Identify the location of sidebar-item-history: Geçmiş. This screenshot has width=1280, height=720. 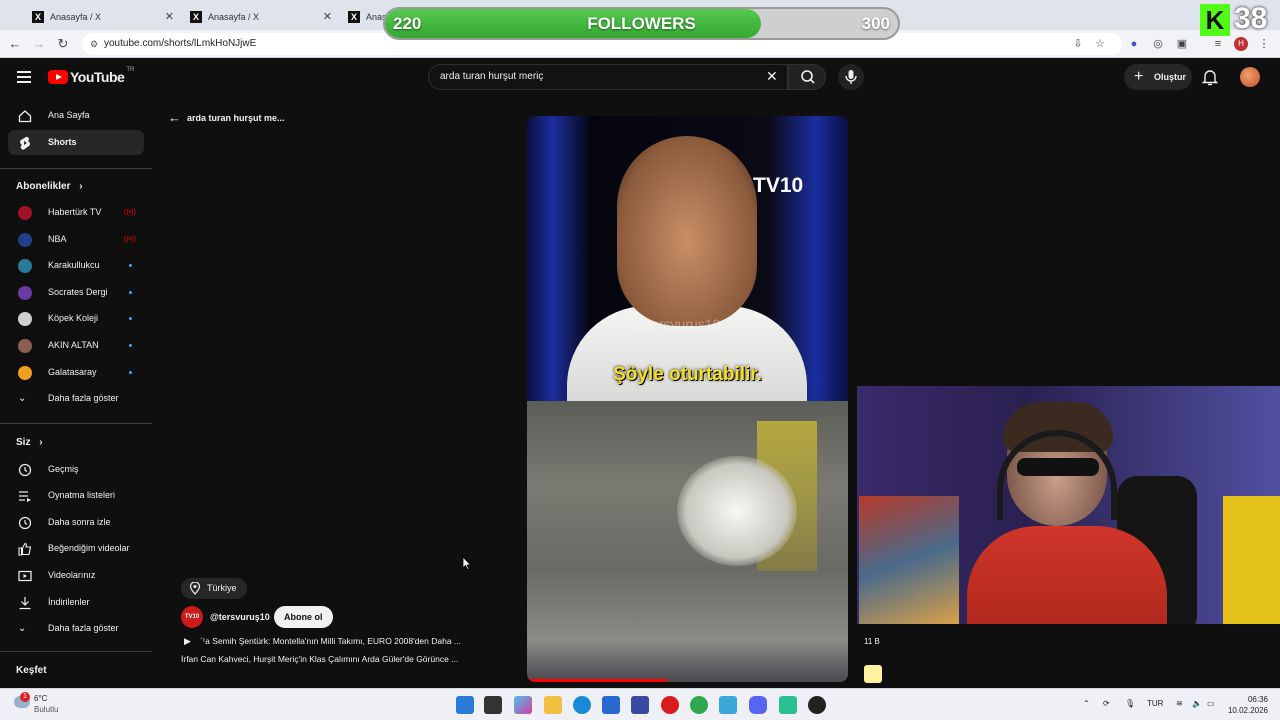
(76, 469).